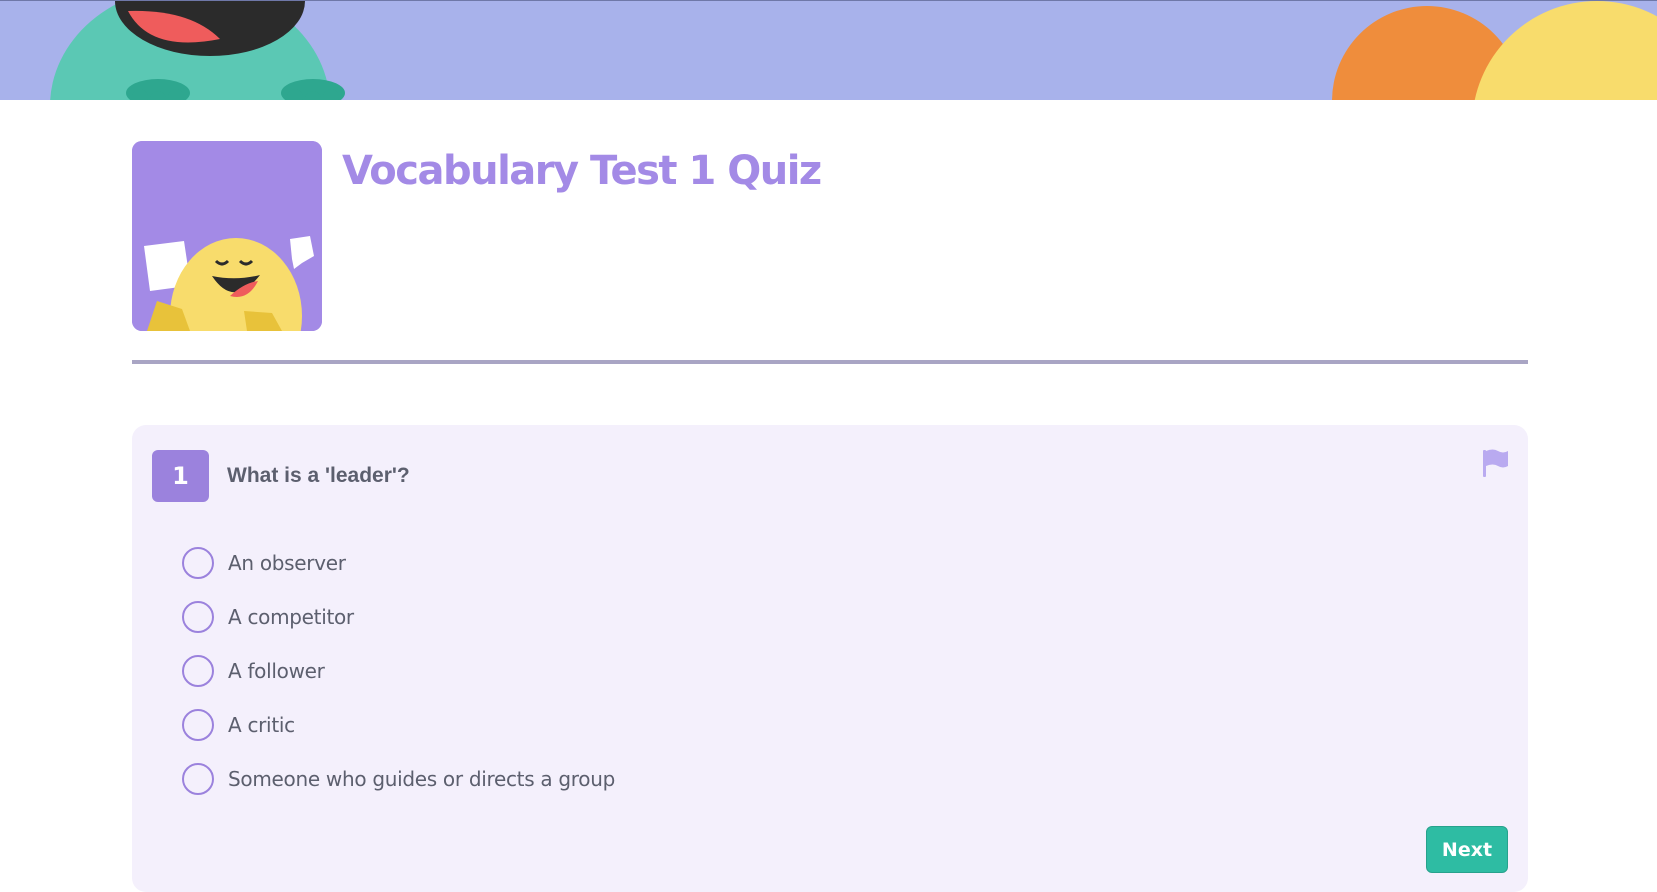 The width and height of the screenshot is (1657, 892). I want to click on answer-option-label: A follower, so click(276, 671).